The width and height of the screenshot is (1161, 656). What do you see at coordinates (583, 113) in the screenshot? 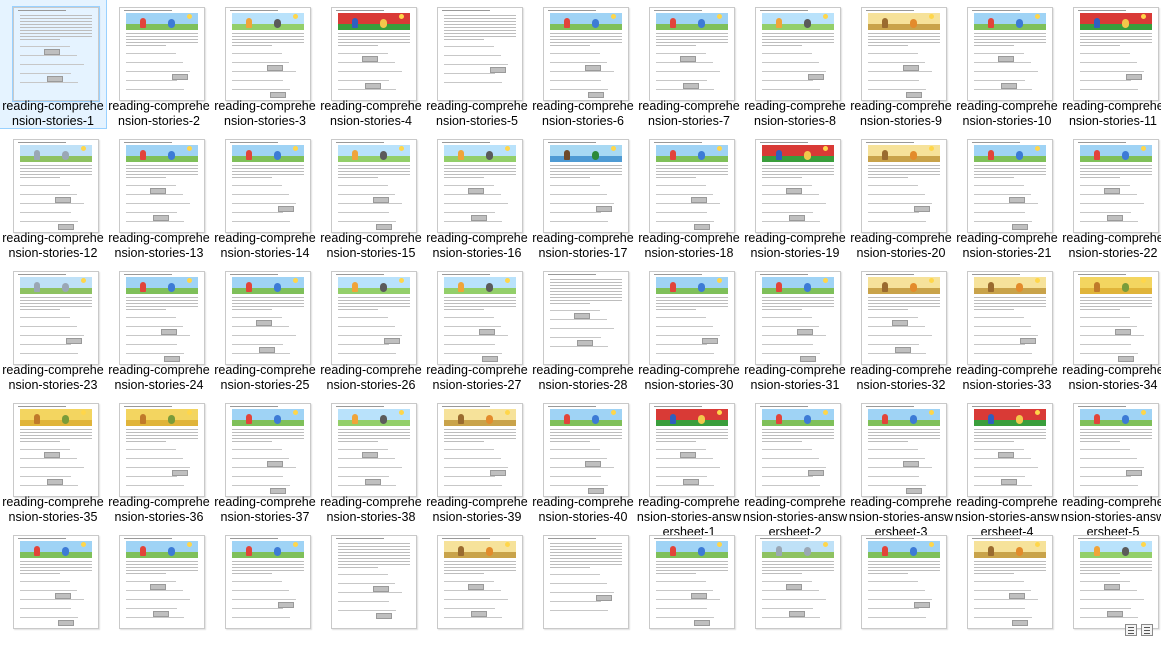
I see `file-name-label: reading-comprehension-stories-6` at bounding box center [583, 113].